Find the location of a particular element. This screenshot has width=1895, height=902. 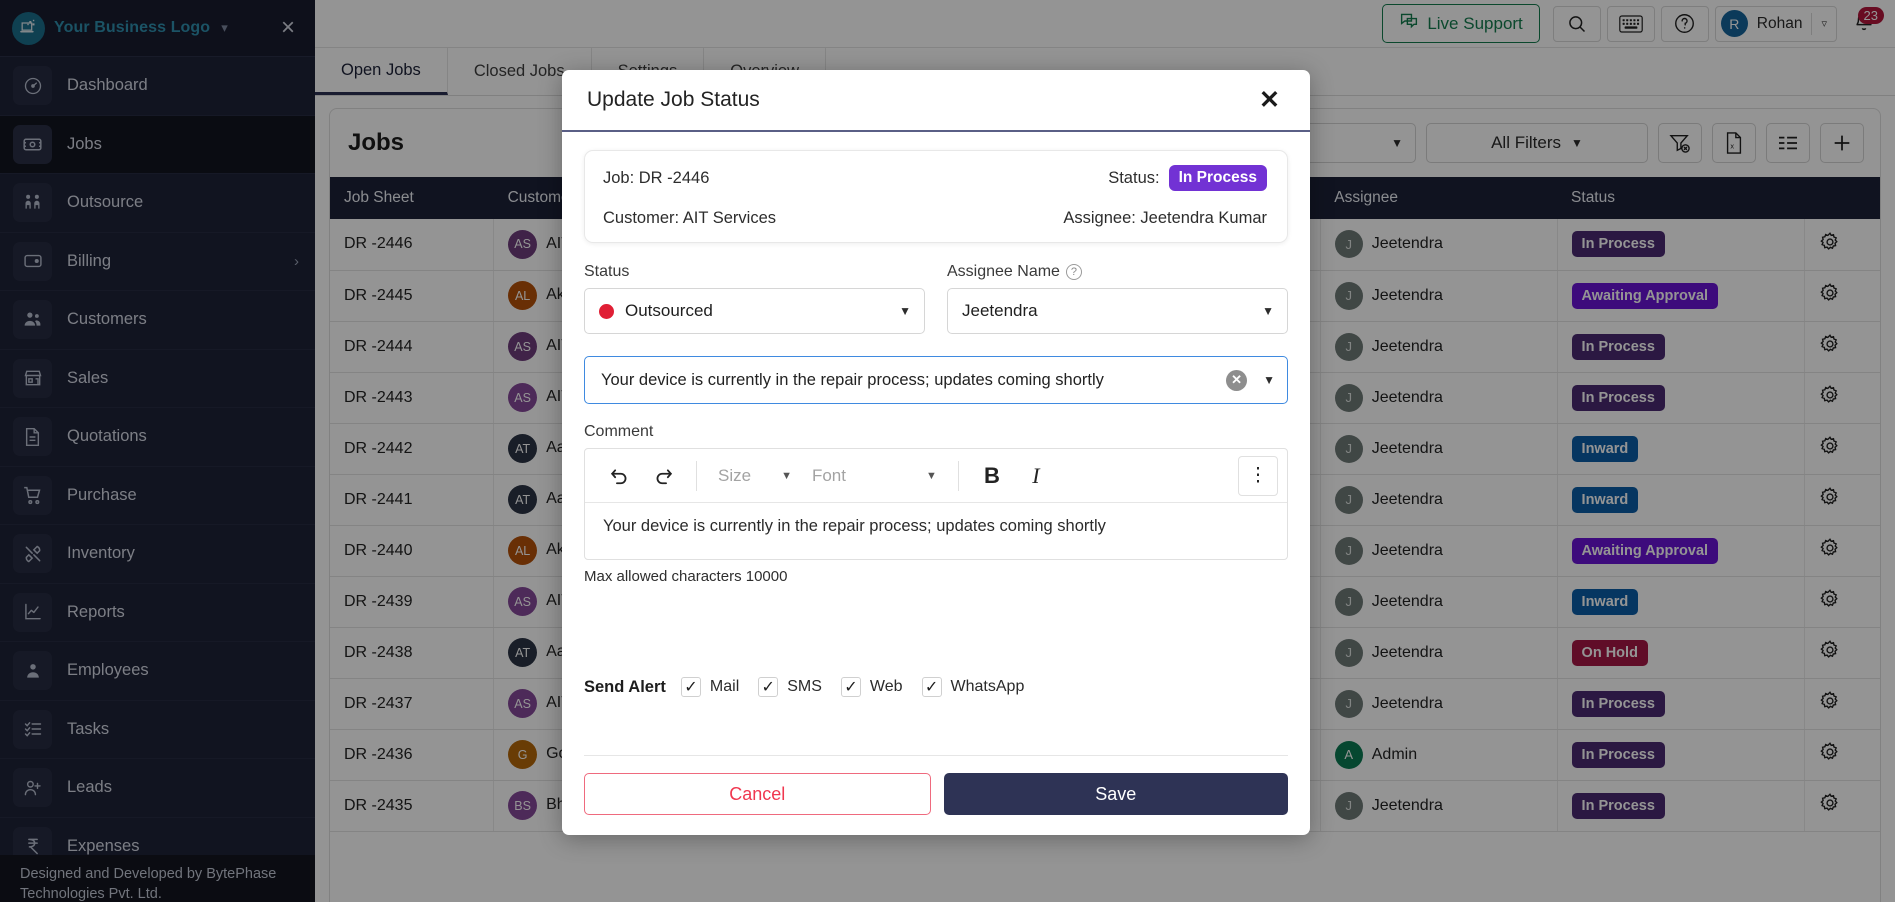

size-dropdown-label: Size is located at coordinates (735, 475).